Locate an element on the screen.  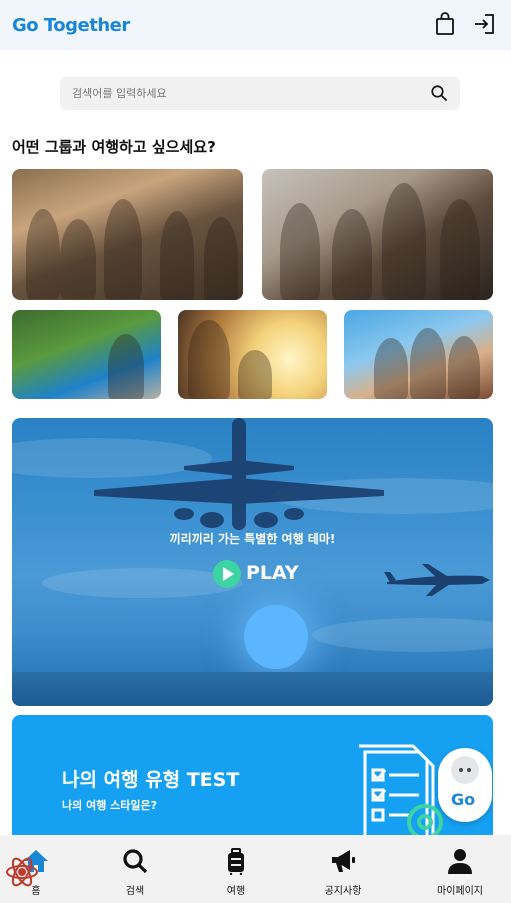
play-icon is located at coordinates (227, 574).